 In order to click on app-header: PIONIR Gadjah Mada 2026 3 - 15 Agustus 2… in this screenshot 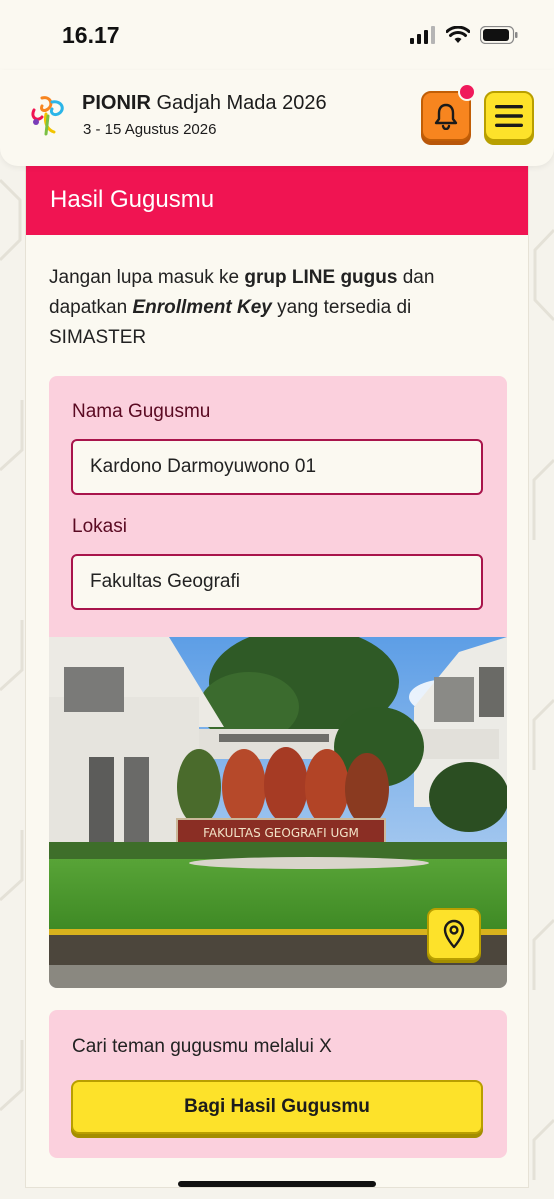, I will do `click(277, 118)`.